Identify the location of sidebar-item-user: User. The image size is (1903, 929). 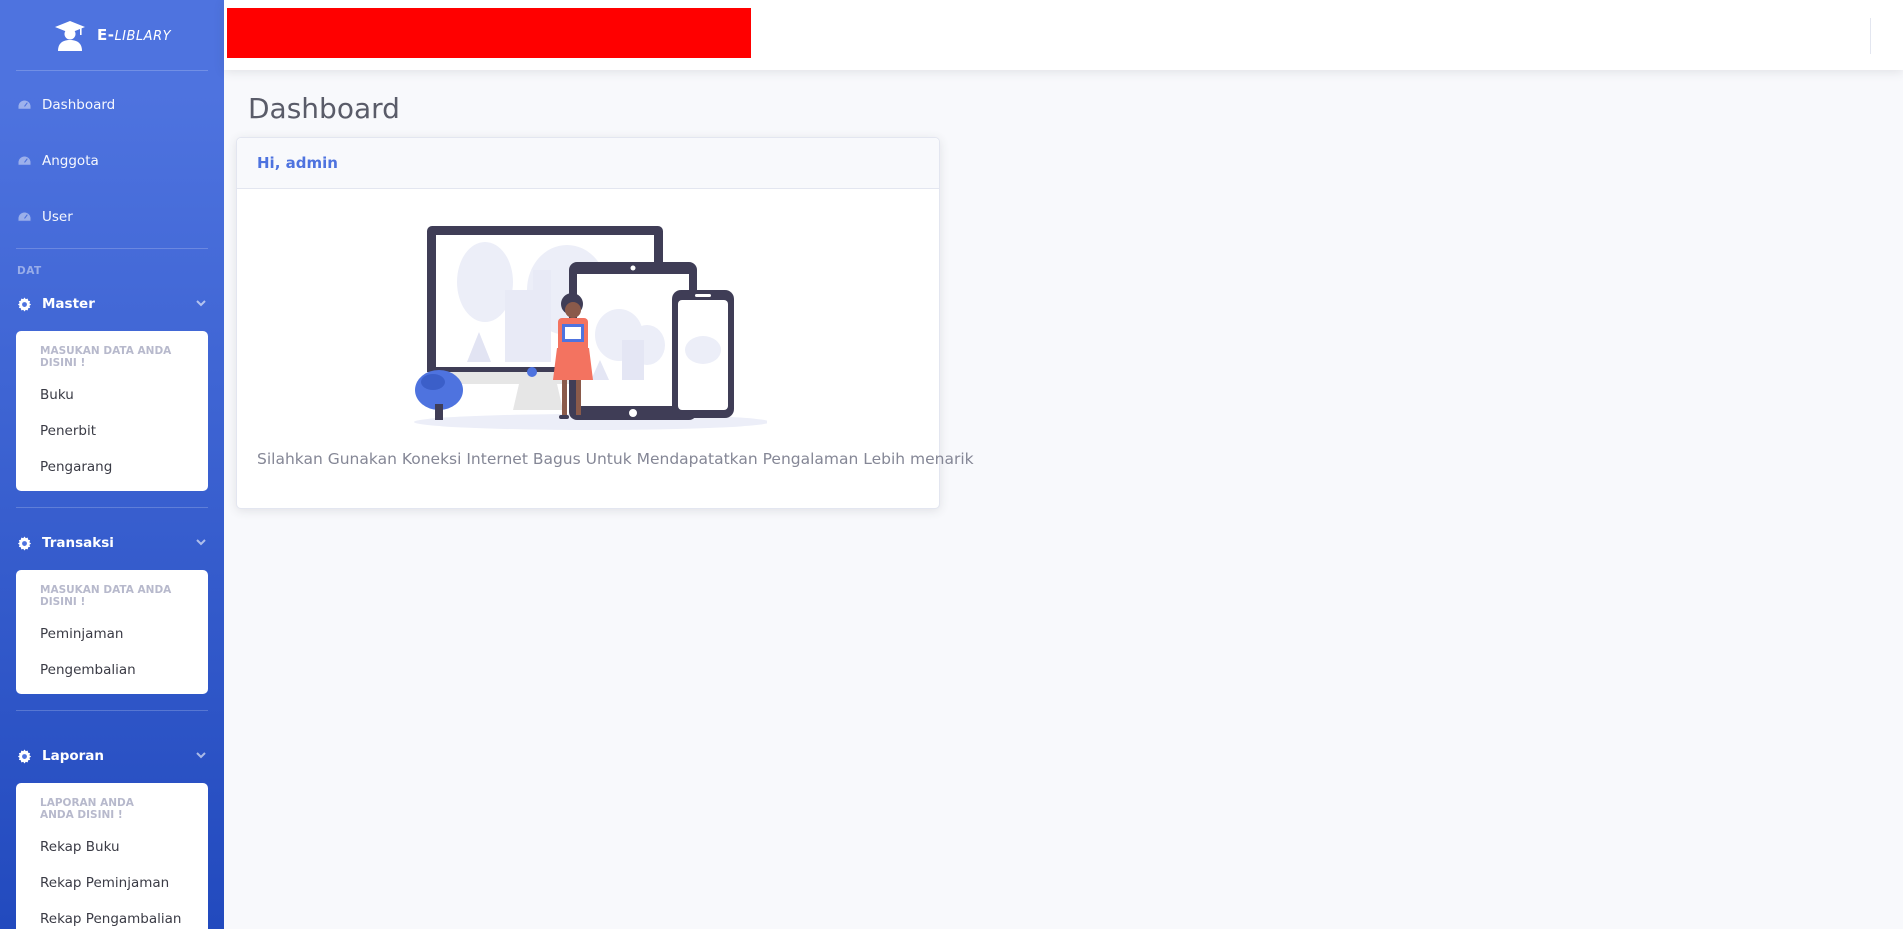
(112, 217).